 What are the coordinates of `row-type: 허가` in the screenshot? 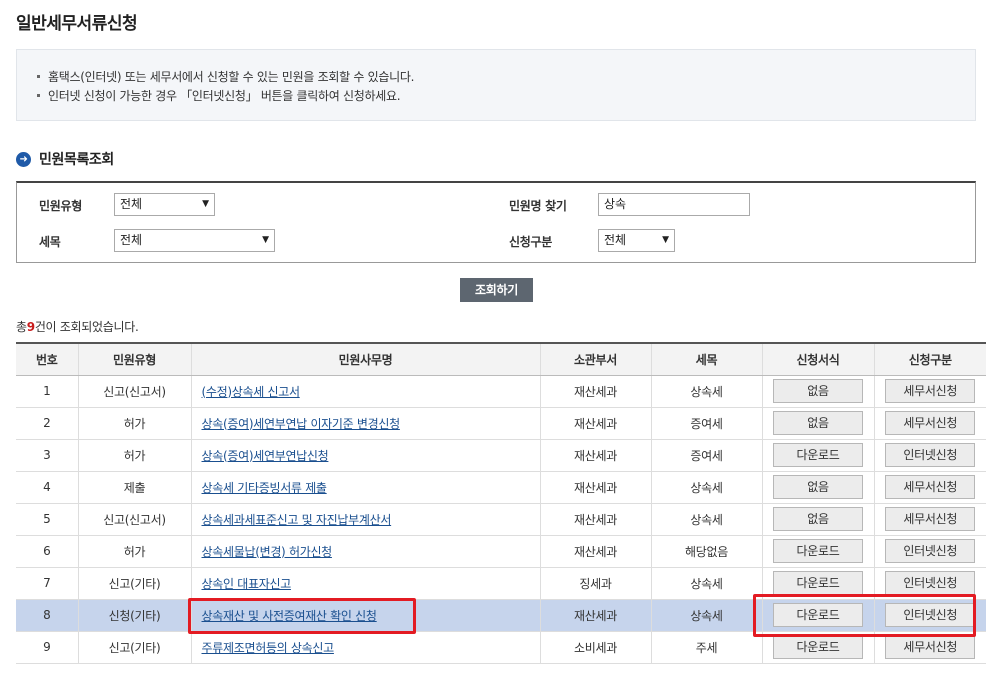 It's located at (134, 455).